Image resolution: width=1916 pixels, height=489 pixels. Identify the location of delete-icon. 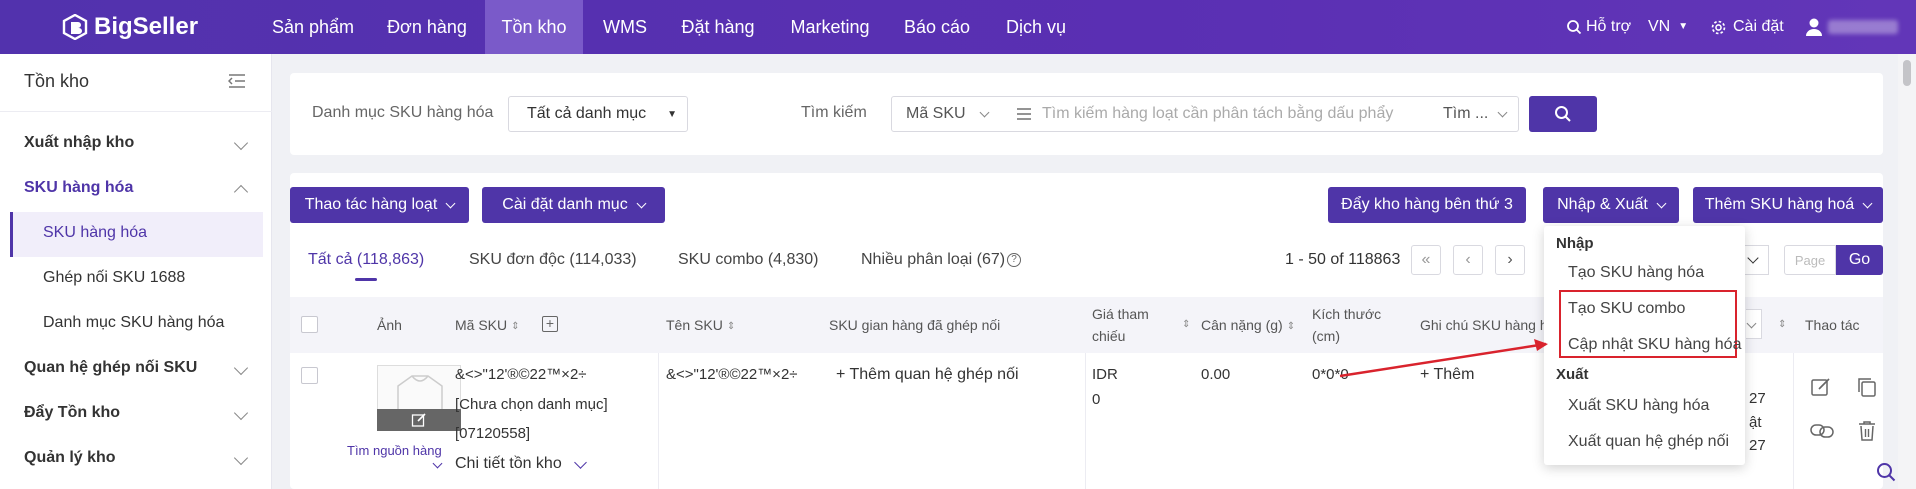
(1867, 431).